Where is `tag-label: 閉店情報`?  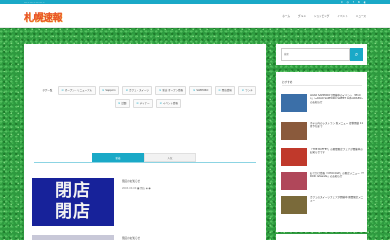
tag-label: 閉店情報 is located at coordinates (226, 91).